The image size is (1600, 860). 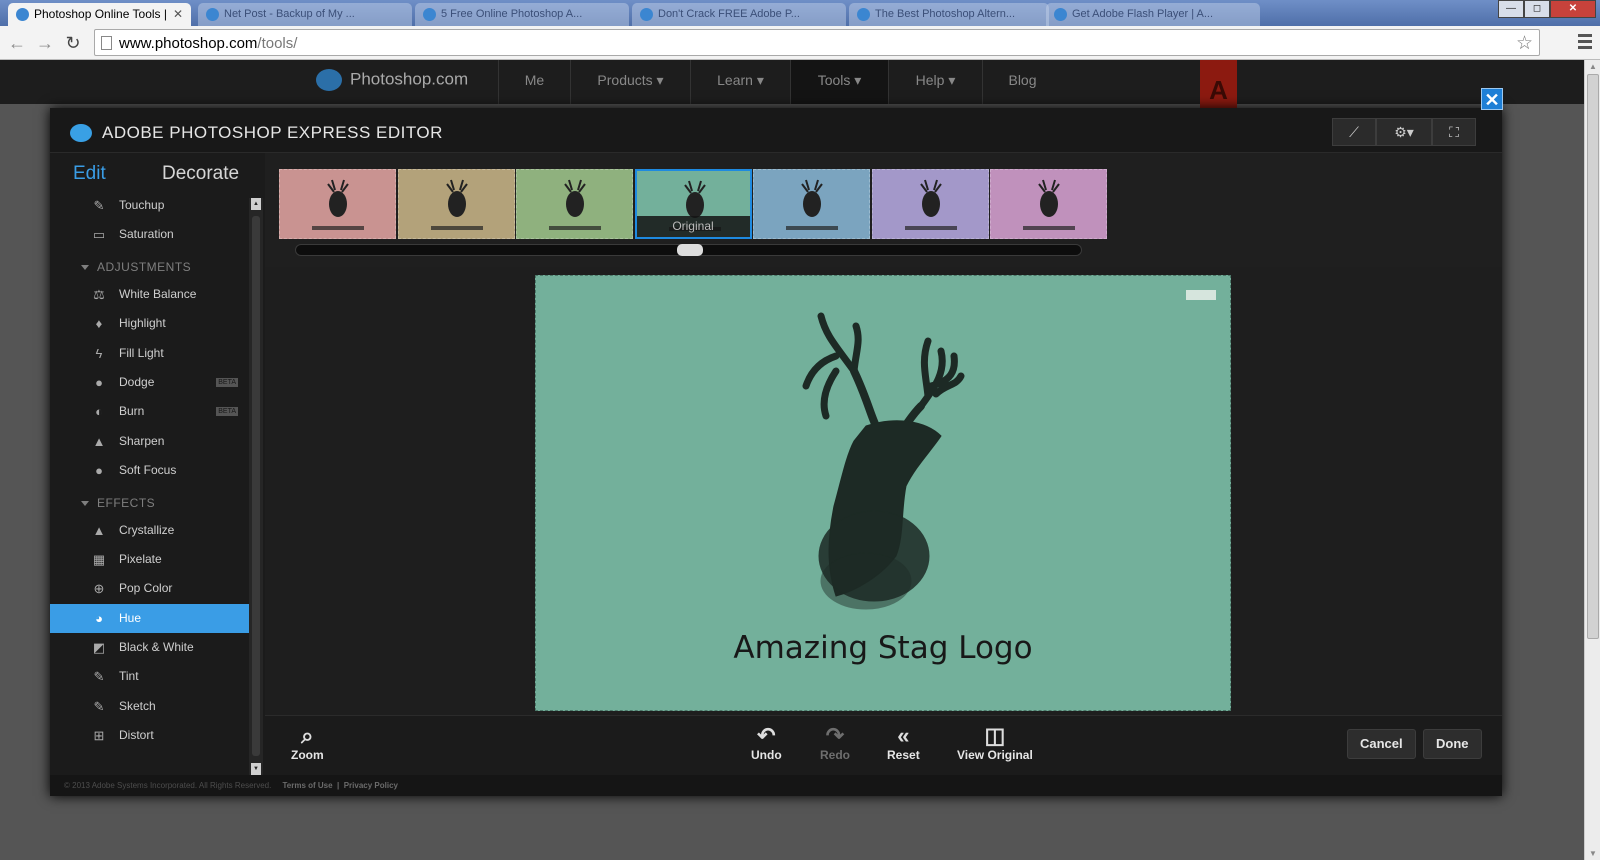 What do you see at coordinates (99, 14) in the screenshot?
I see `browser-tab: Photoshop Online Tools | ✕` at bounding box center [99, 14].